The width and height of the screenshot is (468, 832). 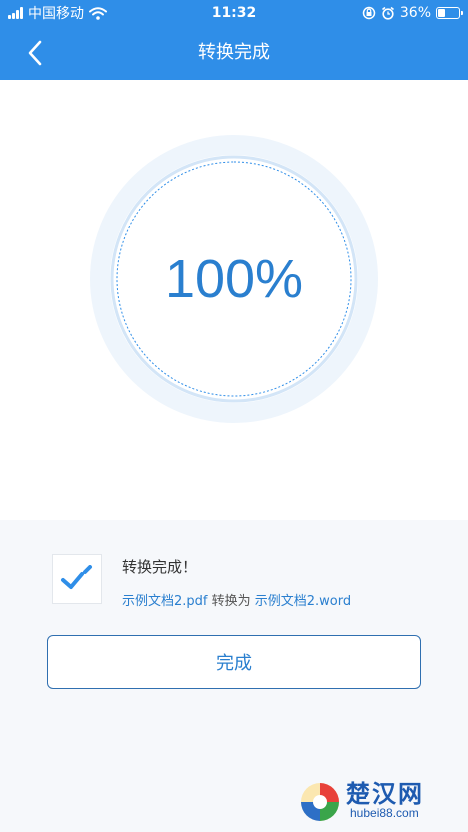 I want to click on check-pen-icon, so click(x=76, y=577).